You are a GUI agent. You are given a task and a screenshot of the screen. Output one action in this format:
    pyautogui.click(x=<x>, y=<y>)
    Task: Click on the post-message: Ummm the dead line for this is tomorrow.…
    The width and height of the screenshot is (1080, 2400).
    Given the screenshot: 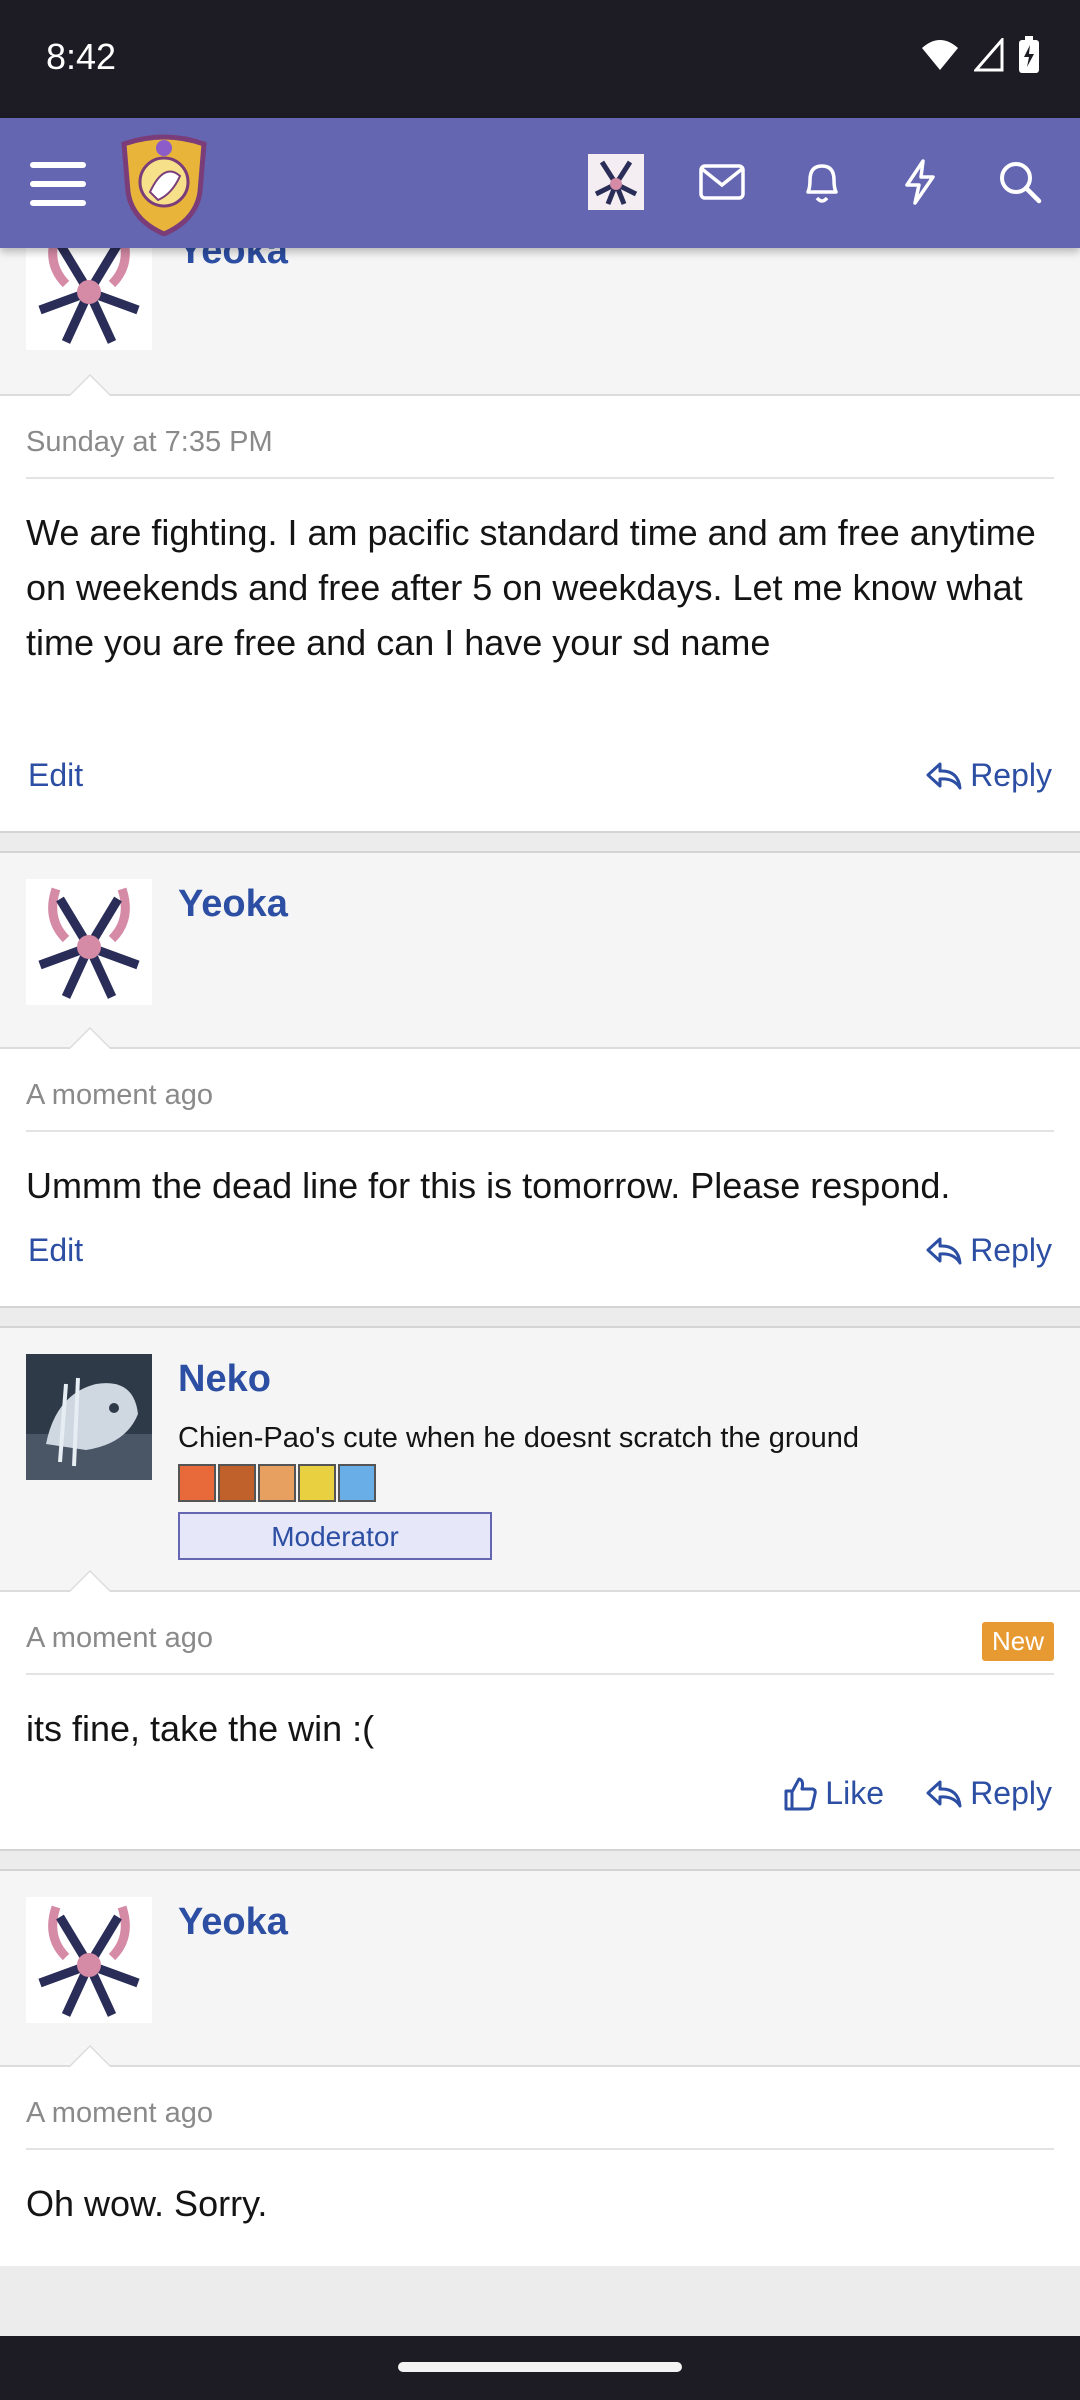 What is the action you would take?
    pyautogui.click(x=488, y=1185)
    